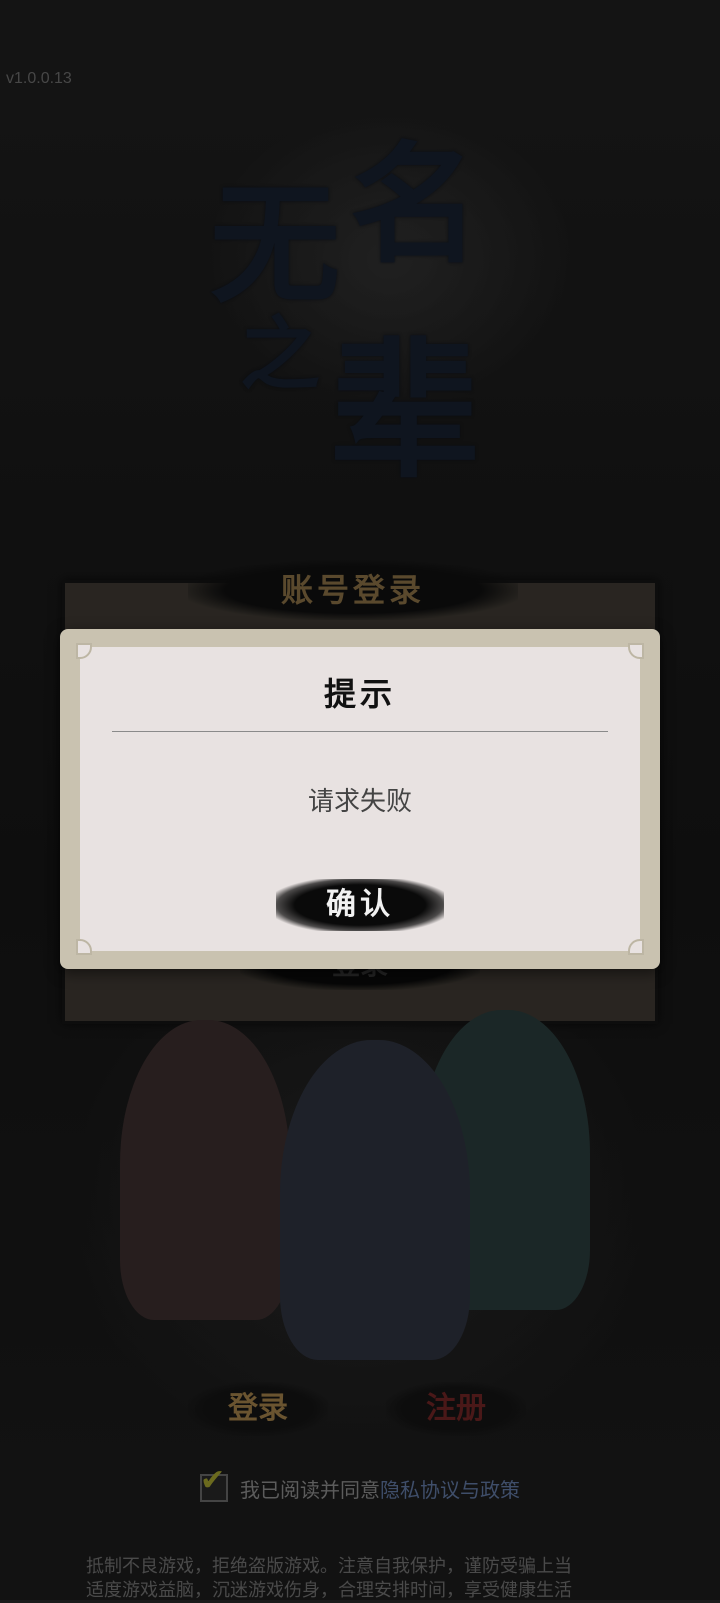 Image resolution: width=720 pixels, height=1603 pixels. Describe the element at coordinates (310, 1489) in the screenshot. I see `agreement-text: 我已阅读并同意` at that location.